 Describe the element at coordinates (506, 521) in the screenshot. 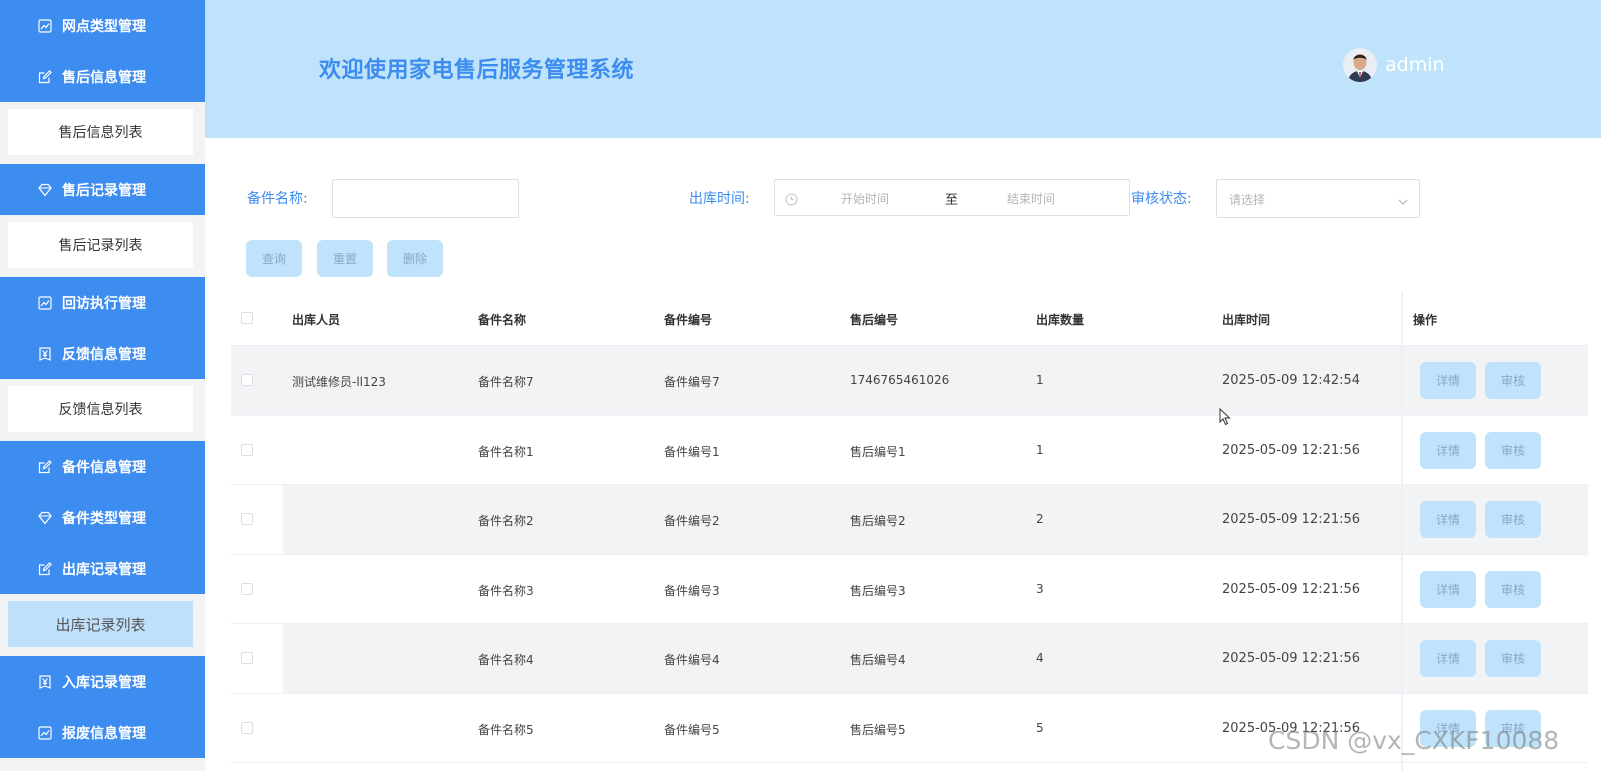

I see `table-cell: 备件名称2` at that location.